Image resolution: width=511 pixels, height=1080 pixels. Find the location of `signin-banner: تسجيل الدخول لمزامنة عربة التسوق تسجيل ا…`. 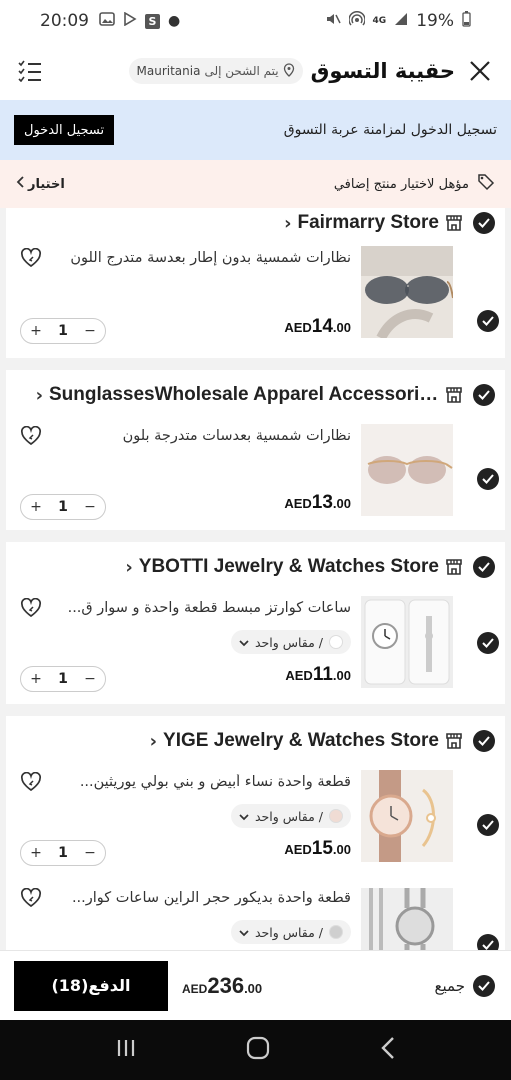

signin-banner: تسجيل الدخول لمزامنة عربة التسوق تسجيل ا… is located at coordinates (255, 130).